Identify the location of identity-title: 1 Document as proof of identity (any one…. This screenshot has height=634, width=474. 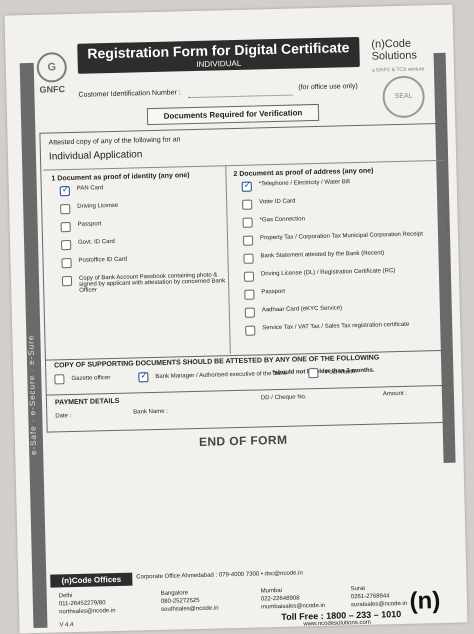
(120, 177).